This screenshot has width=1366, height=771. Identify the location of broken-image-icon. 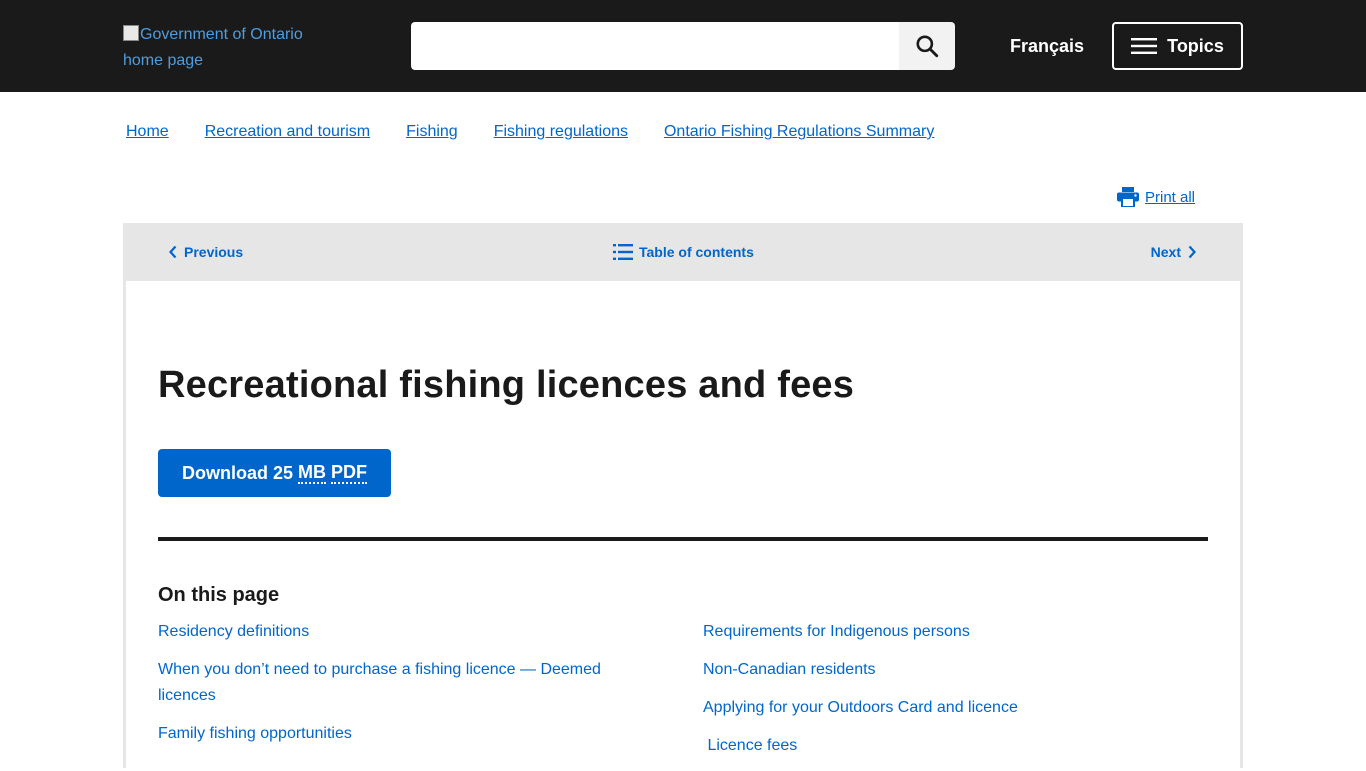
(131, 33).